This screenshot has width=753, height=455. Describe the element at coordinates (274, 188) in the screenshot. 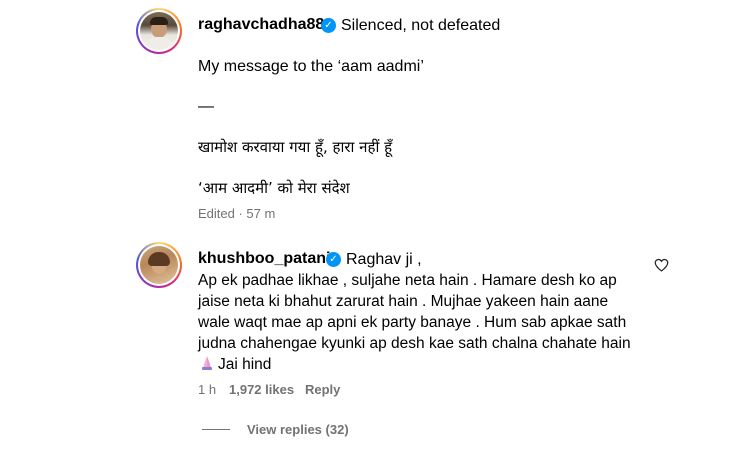

I see `caption-line-3: ‘आम आदमी’ को मेरा संदेश` at that location.